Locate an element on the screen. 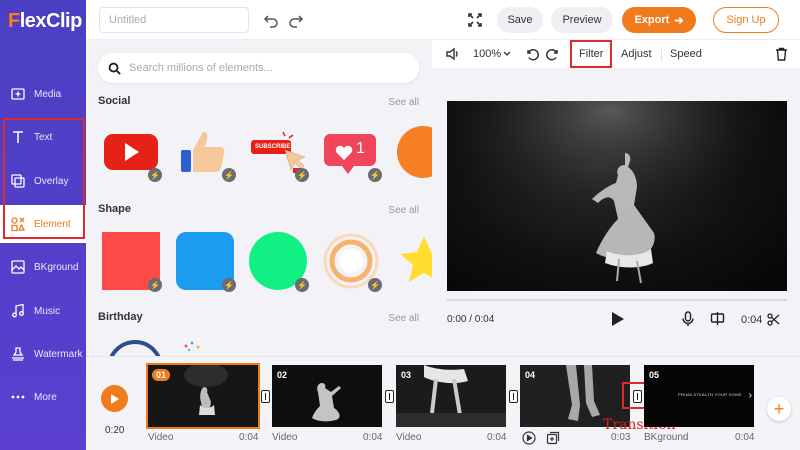 This screenshot has height=450, width=800. rotate-left-button is located at coordinates (532, 54).